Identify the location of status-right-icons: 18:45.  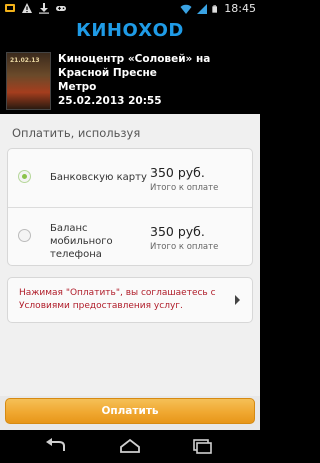
(218, 8).